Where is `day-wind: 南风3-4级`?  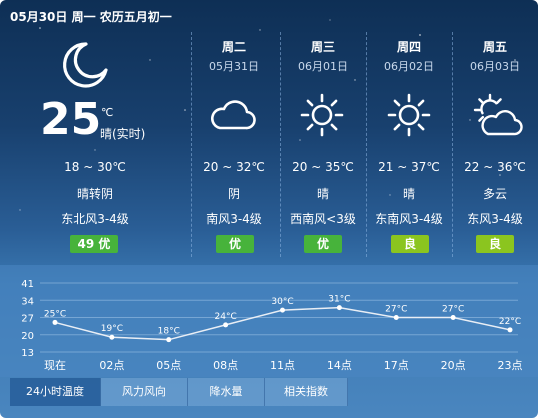 day-wind: 南风3-4级 is located at coordinates (234, 219).